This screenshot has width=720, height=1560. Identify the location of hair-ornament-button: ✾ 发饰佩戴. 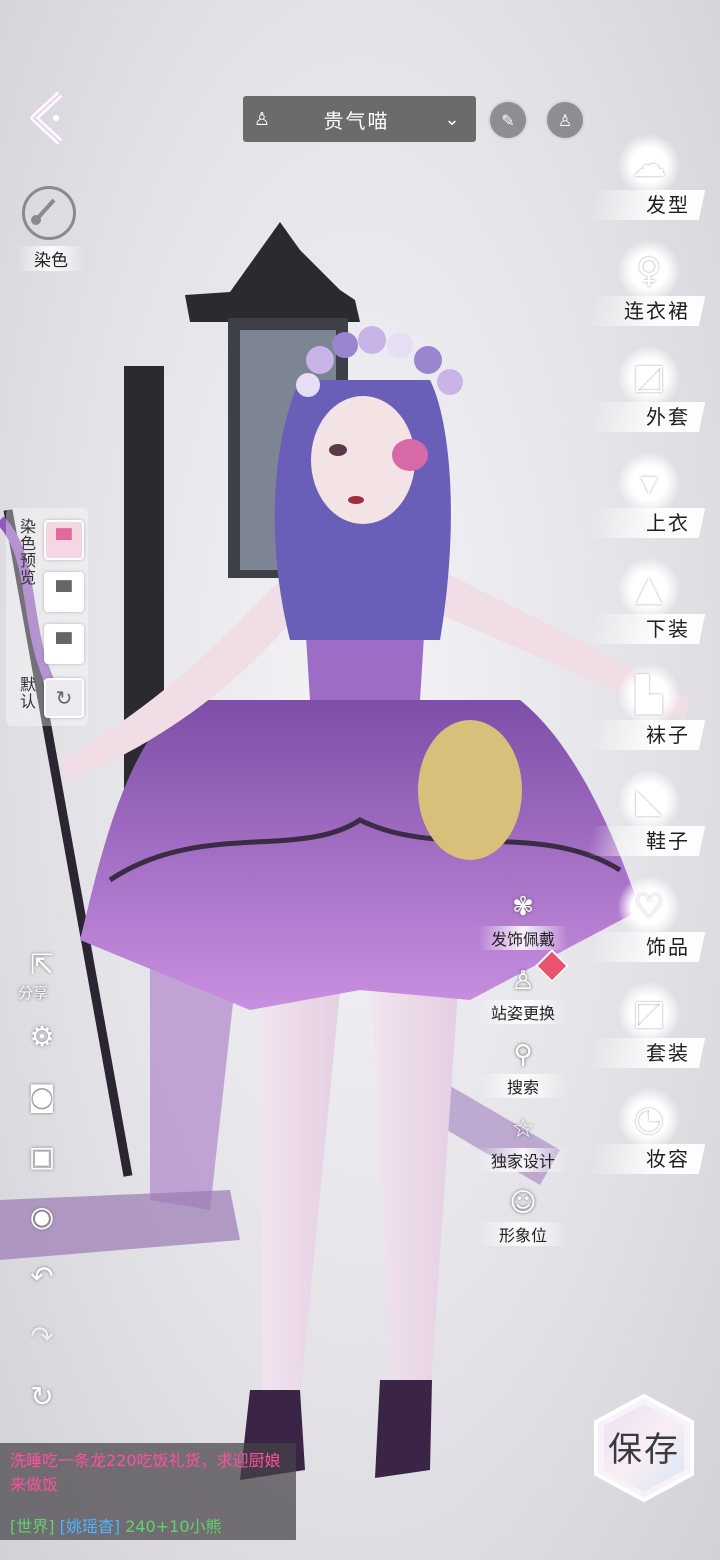
(523, 921).